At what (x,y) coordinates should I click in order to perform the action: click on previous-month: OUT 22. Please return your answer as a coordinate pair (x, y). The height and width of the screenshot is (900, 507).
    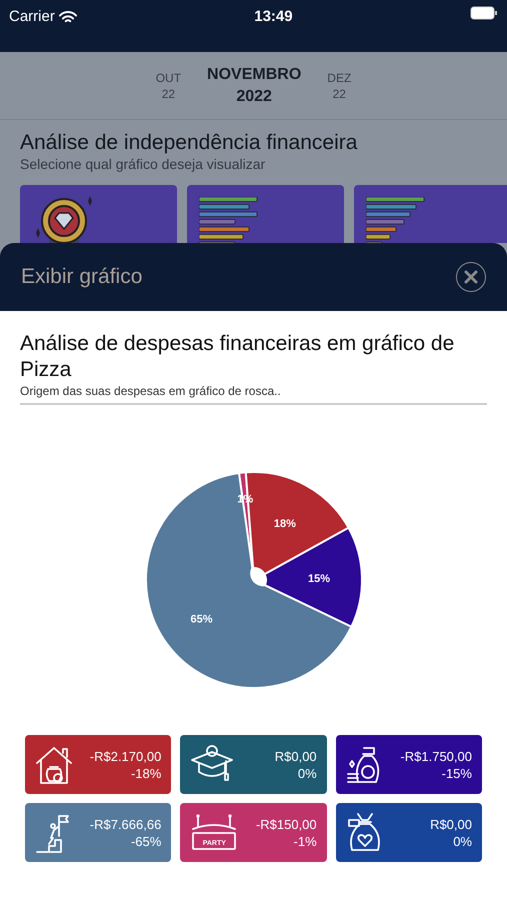
    Looking at the image, I should click on (169, 86).